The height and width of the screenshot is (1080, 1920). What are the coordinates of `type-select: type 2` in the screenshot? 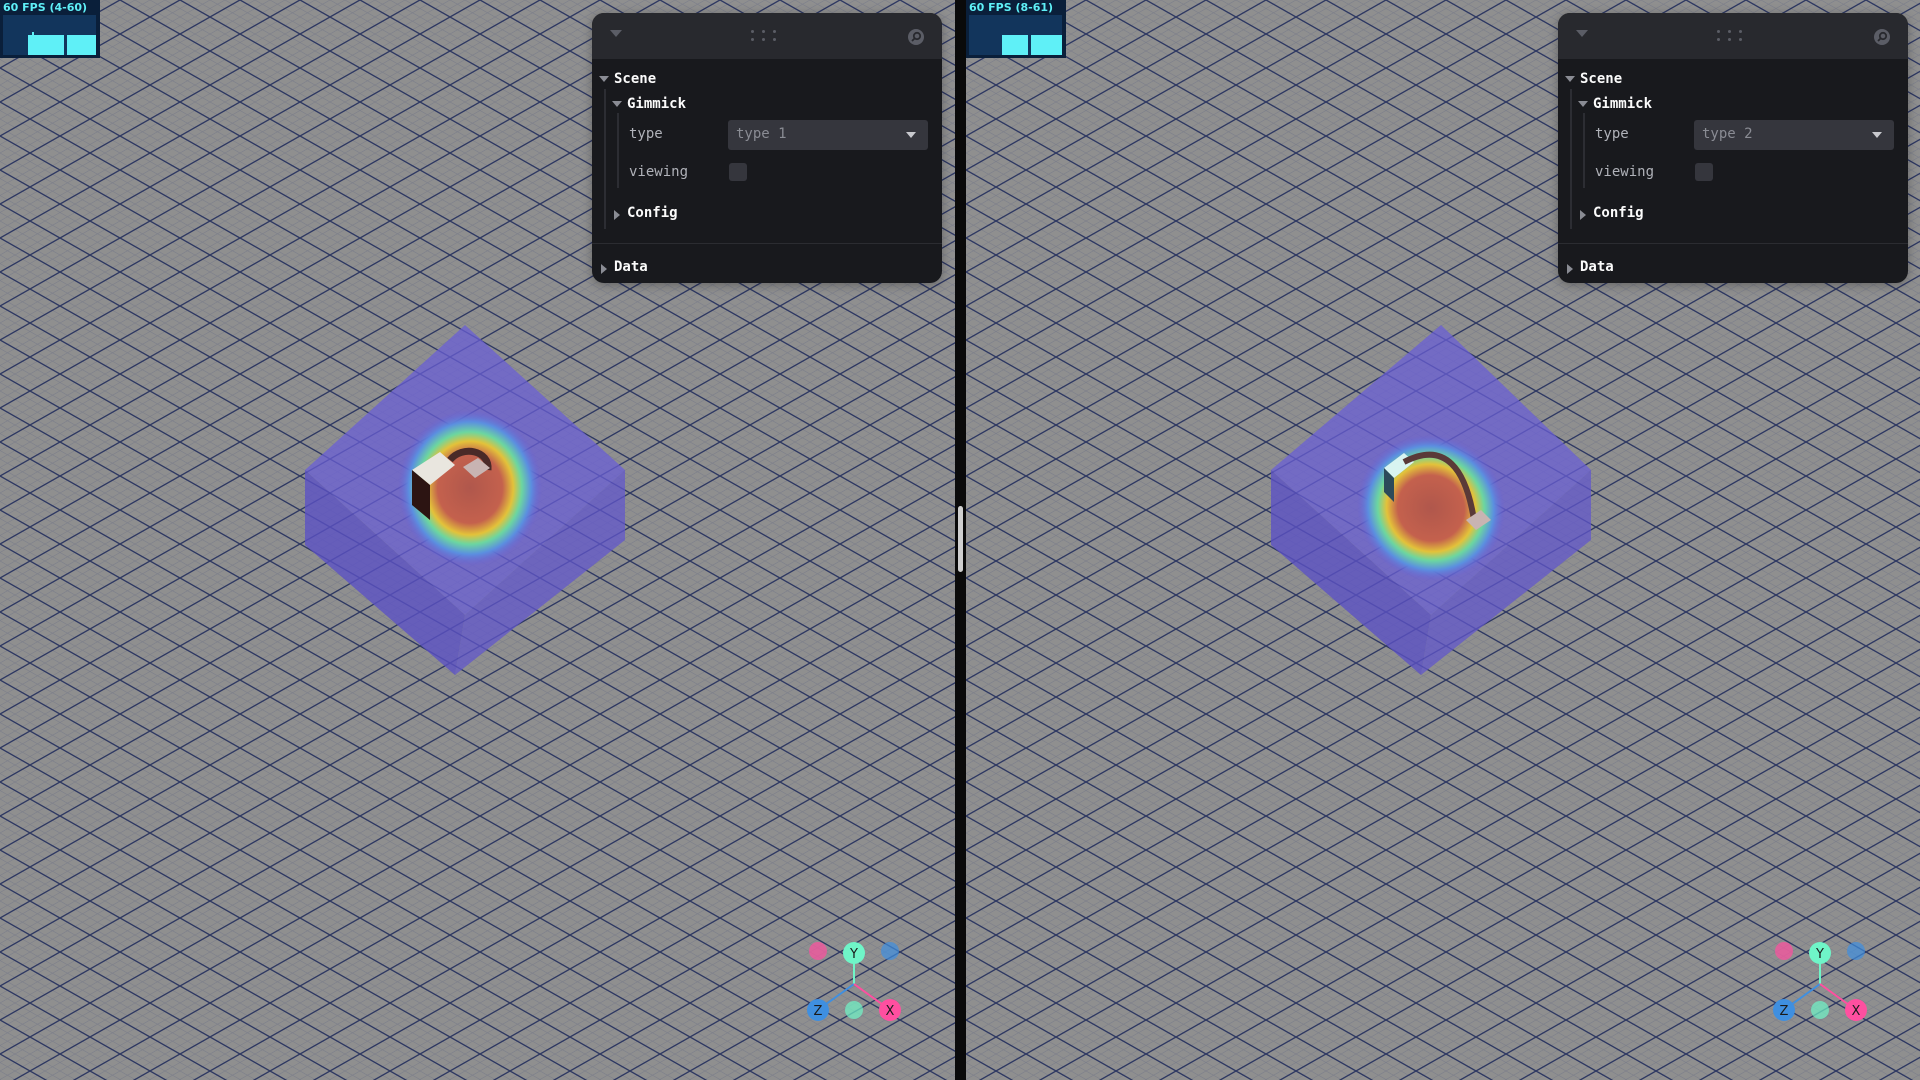 It's located at (1794, 135).